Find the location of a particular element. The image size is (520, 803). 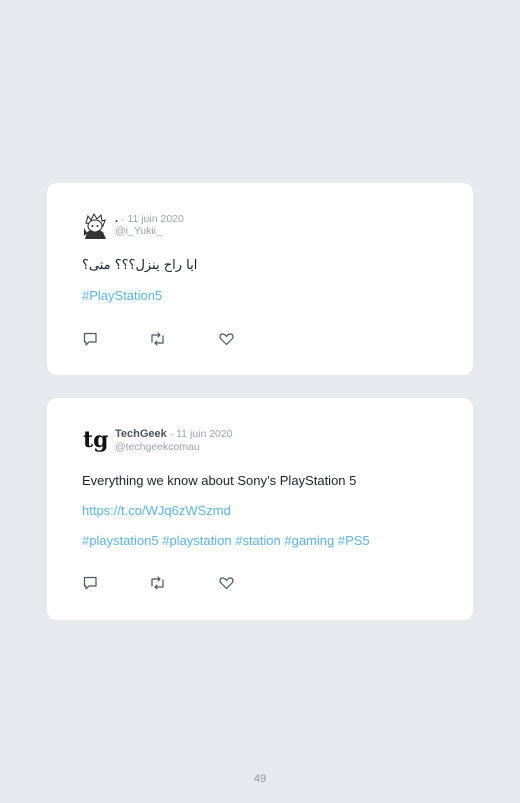

tweet-header: TechGeek · 11 juin 2020 is located at coordinates (174, 434).